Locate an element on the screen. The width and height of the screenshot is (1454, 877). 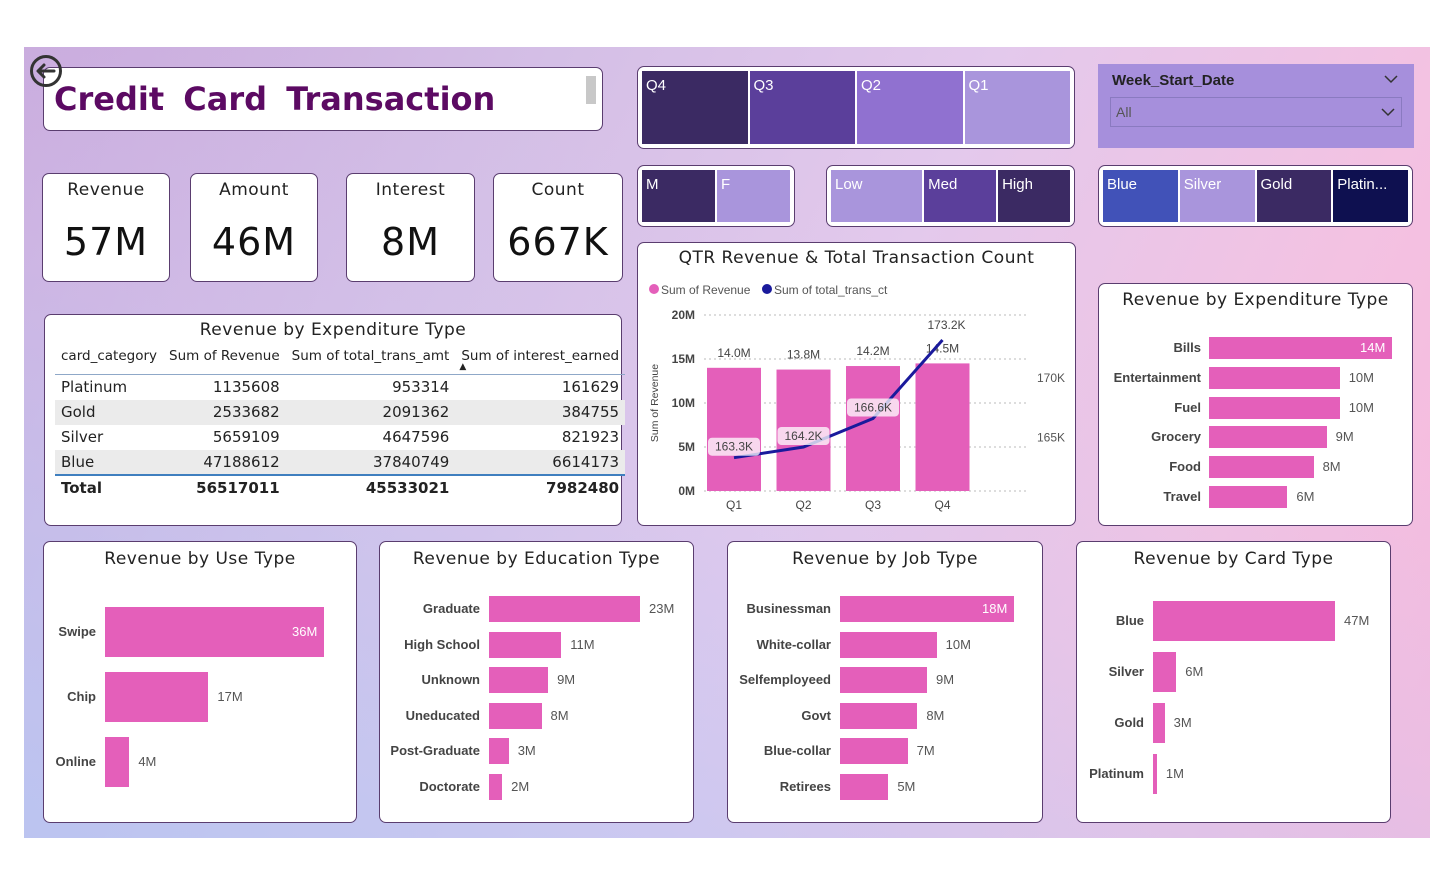
table-cell: Gold is located at coordinates (109, 412).